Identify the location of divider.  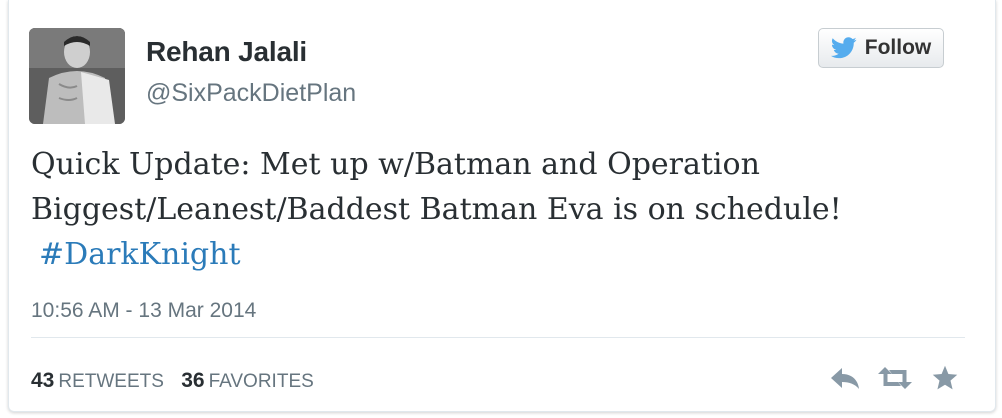
(498, 337).